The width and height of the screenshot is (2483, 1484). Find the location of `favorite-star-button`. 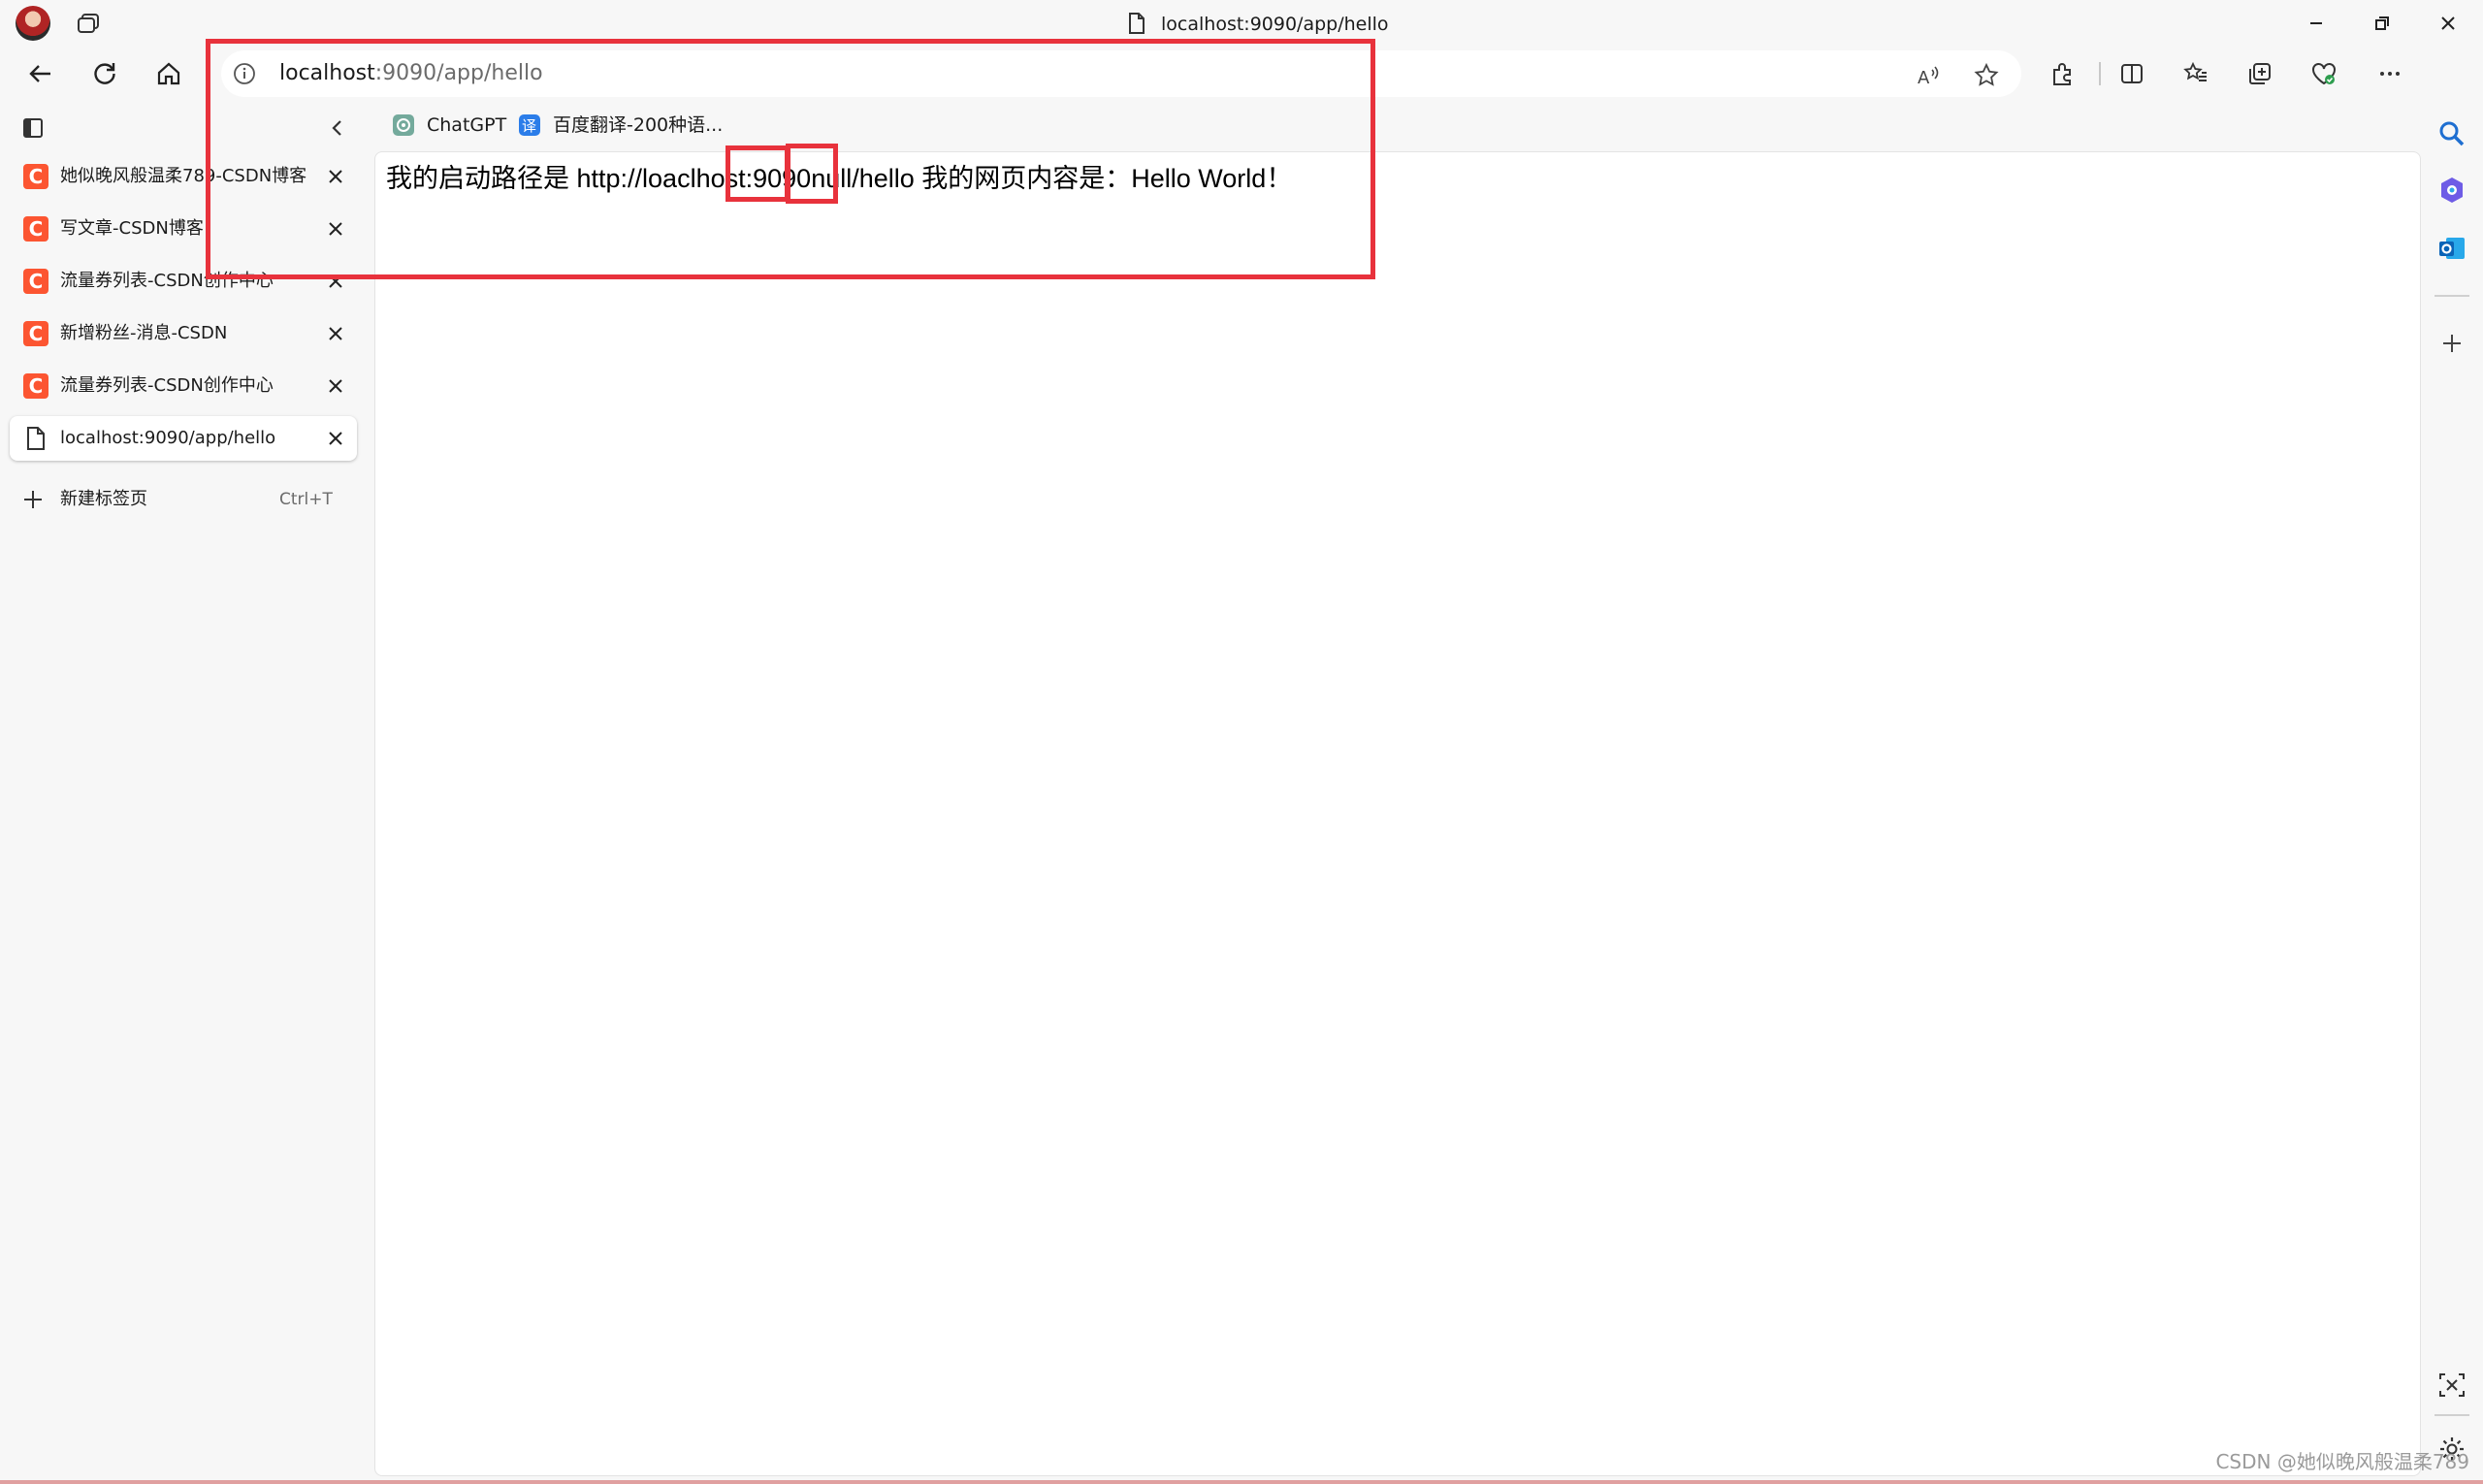

favorite-star-button is located at coordinates (1987, 75).